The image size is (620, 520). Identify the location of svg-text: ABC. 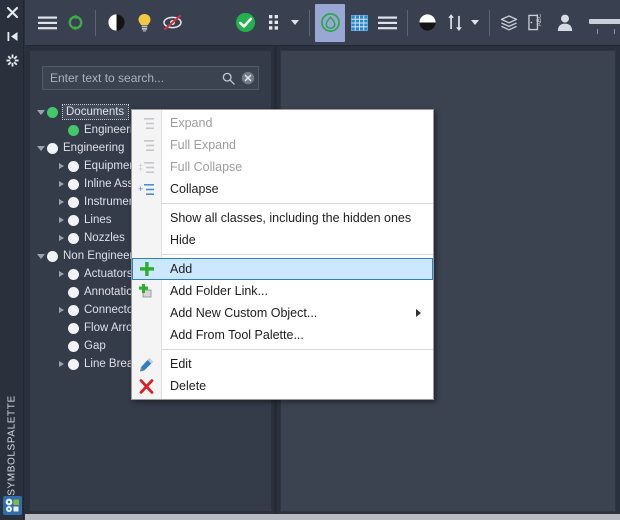
(540, 20).